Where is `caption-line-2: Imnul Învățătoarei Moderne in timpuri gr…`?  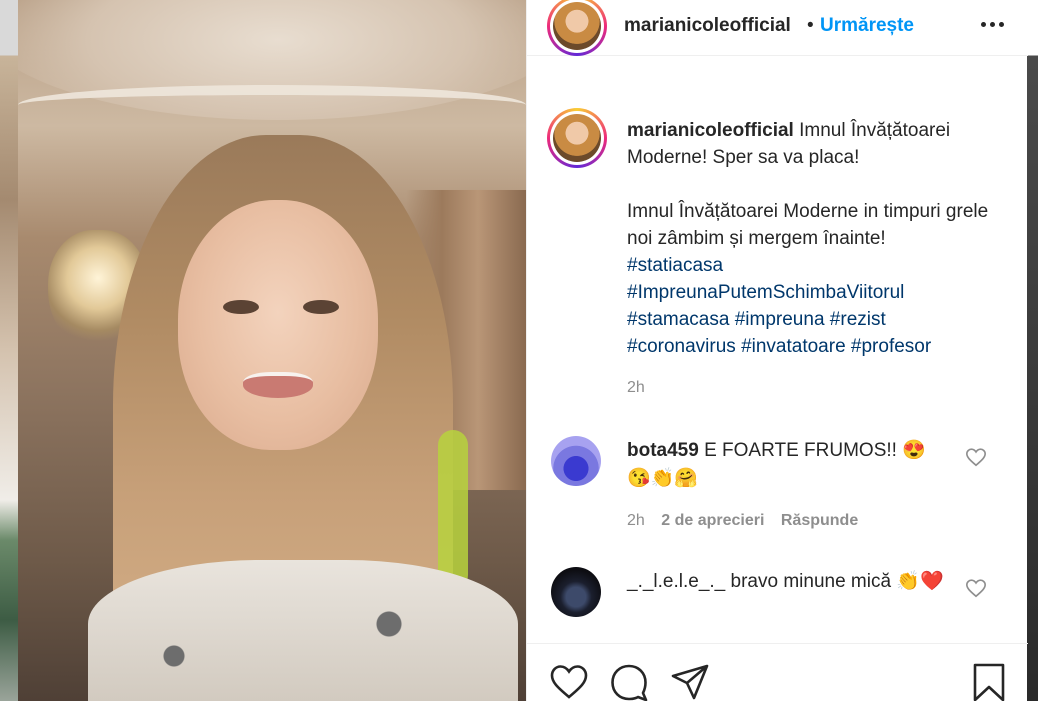
caption-line-2: Imnul Învățătoarei Moderne in timpuri gr… is located at coordinates (808, 225).